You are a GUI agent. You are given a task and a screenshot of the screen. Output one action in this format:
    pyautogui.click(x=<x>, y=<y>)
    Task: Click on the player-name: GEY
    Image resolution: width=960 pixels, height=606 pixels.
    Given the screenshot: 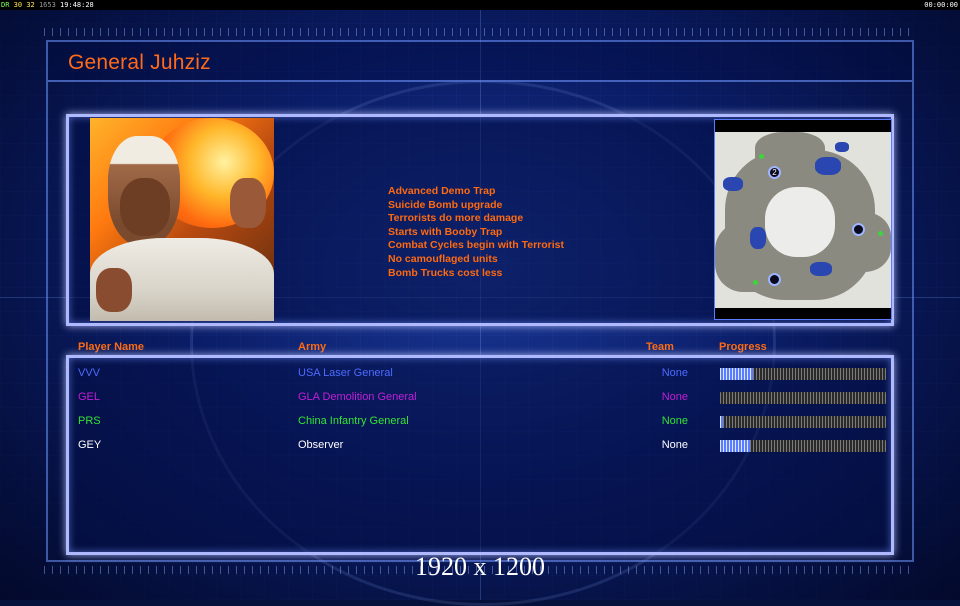 What is the action you would take?
    pyautogui.click(x=90, y=445)
    